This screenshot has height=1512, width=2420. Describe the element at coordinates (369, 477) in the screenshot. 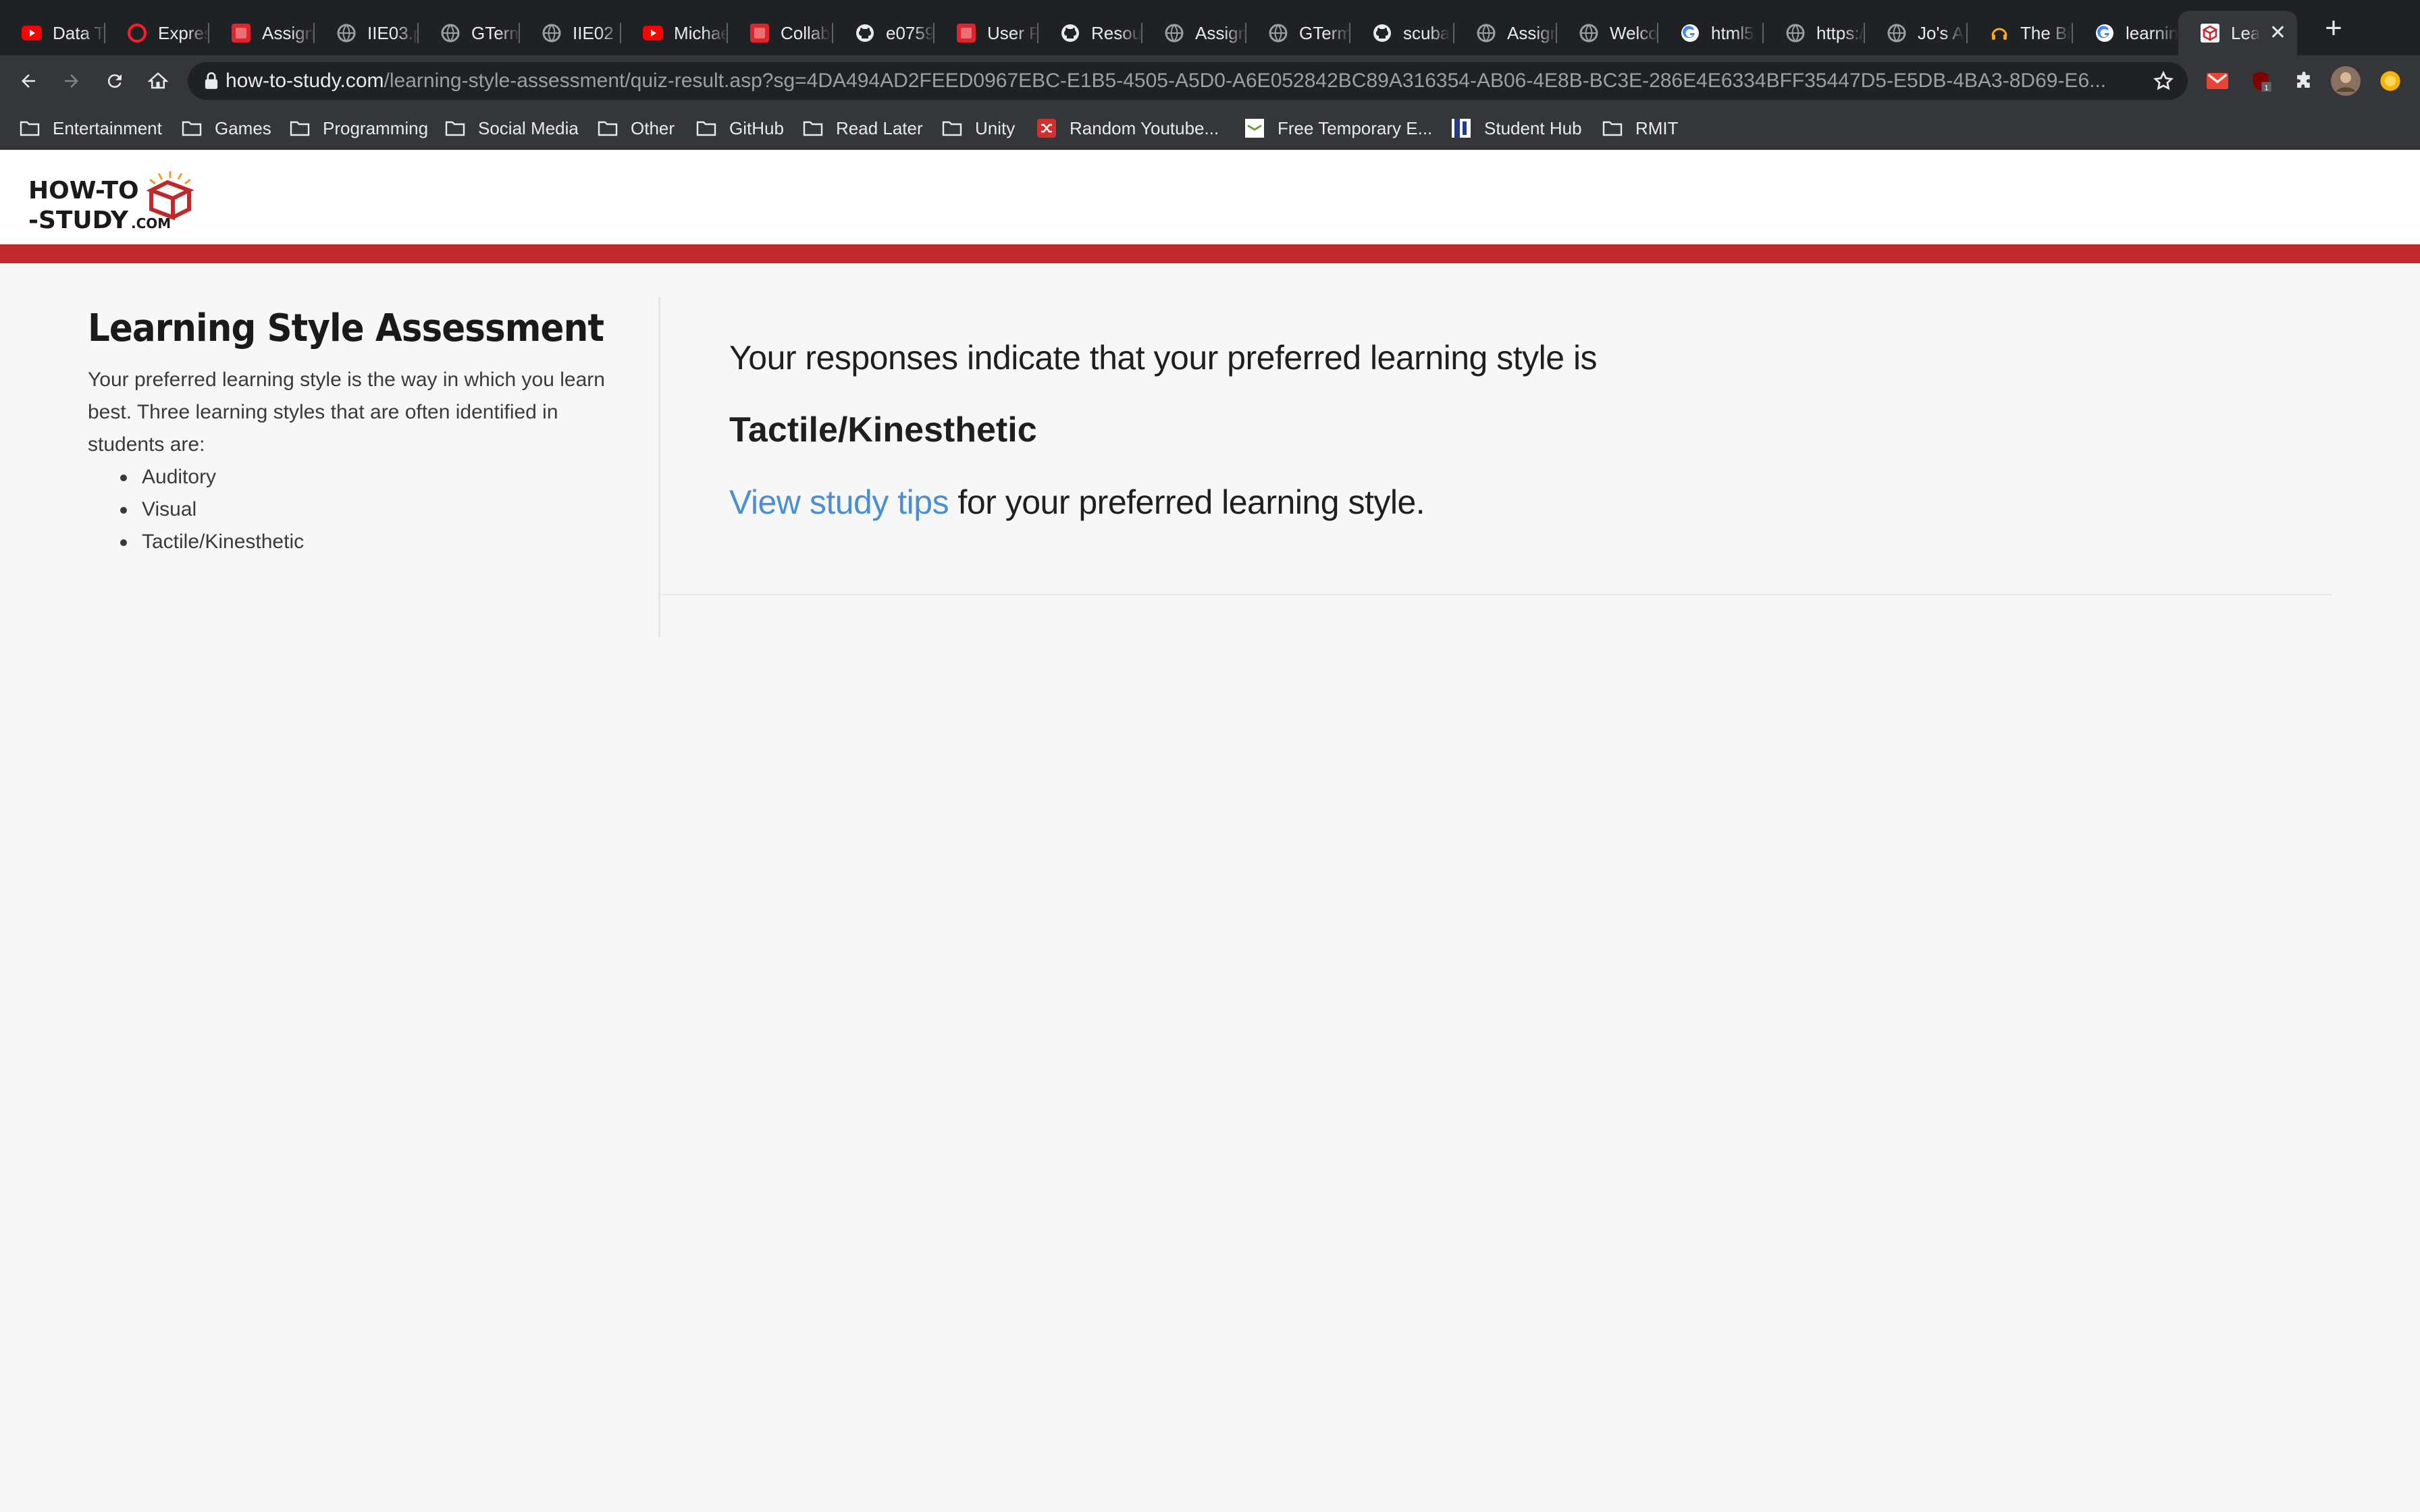

I see `list-item-auditory: Auditory` at that location.